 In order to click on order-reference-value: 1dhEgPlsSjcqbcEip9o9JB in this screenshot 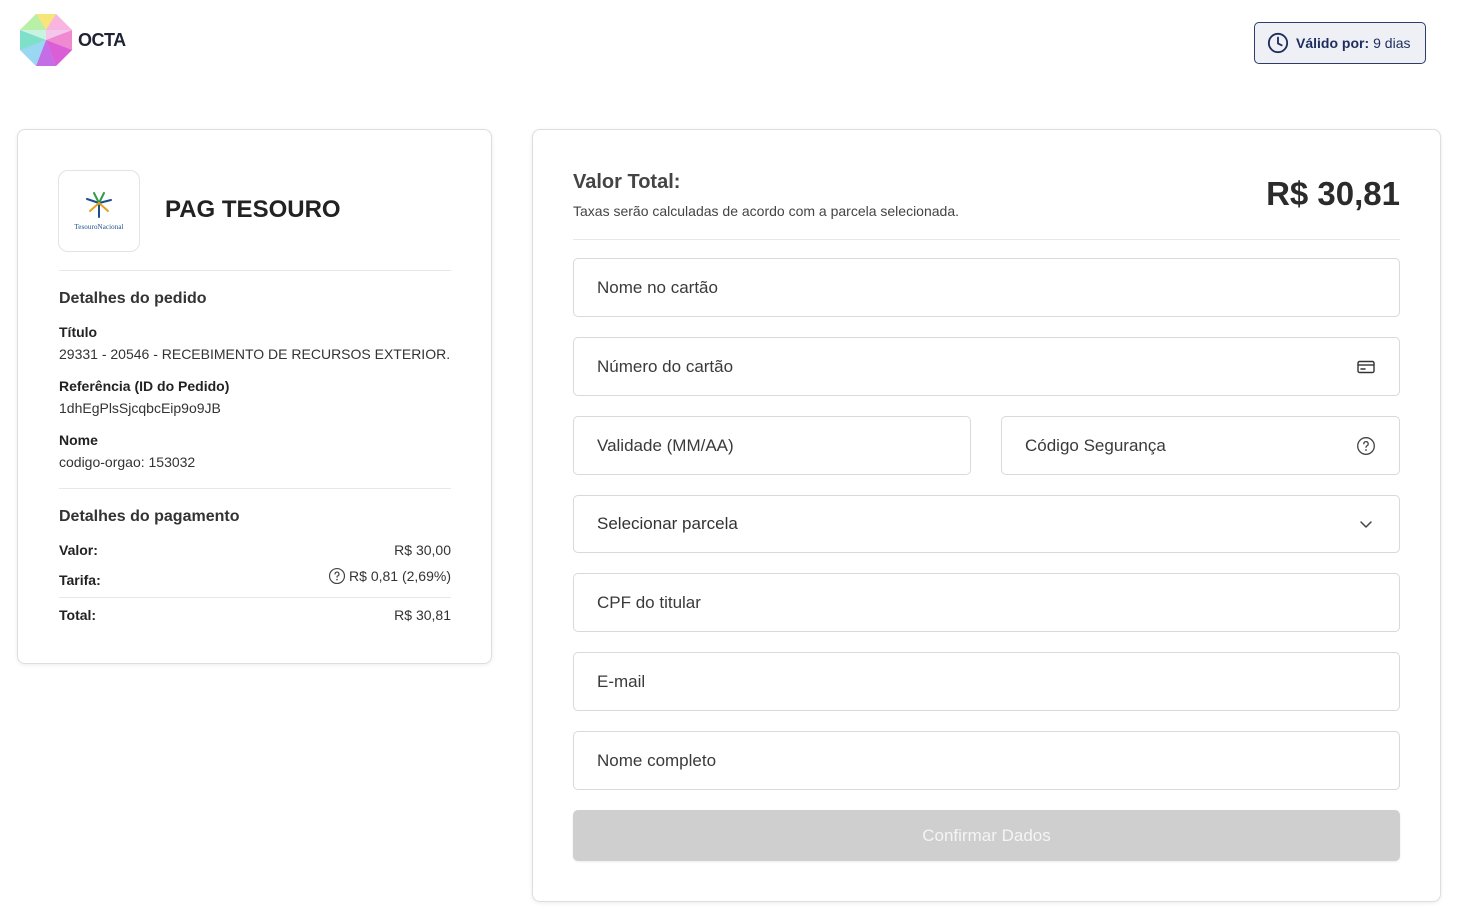, I will do `click(140, 408)`.